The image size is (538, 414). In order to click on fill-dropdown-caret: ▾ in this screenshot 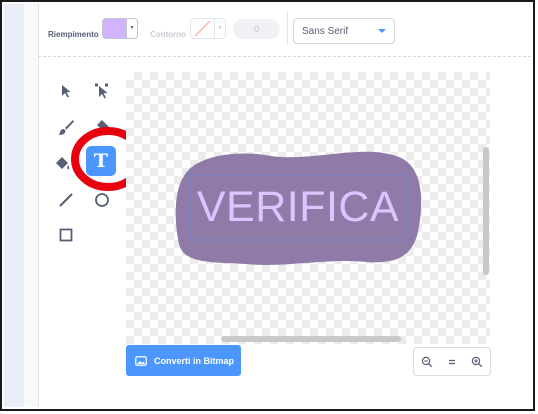, I will do `click(132, 28)`.